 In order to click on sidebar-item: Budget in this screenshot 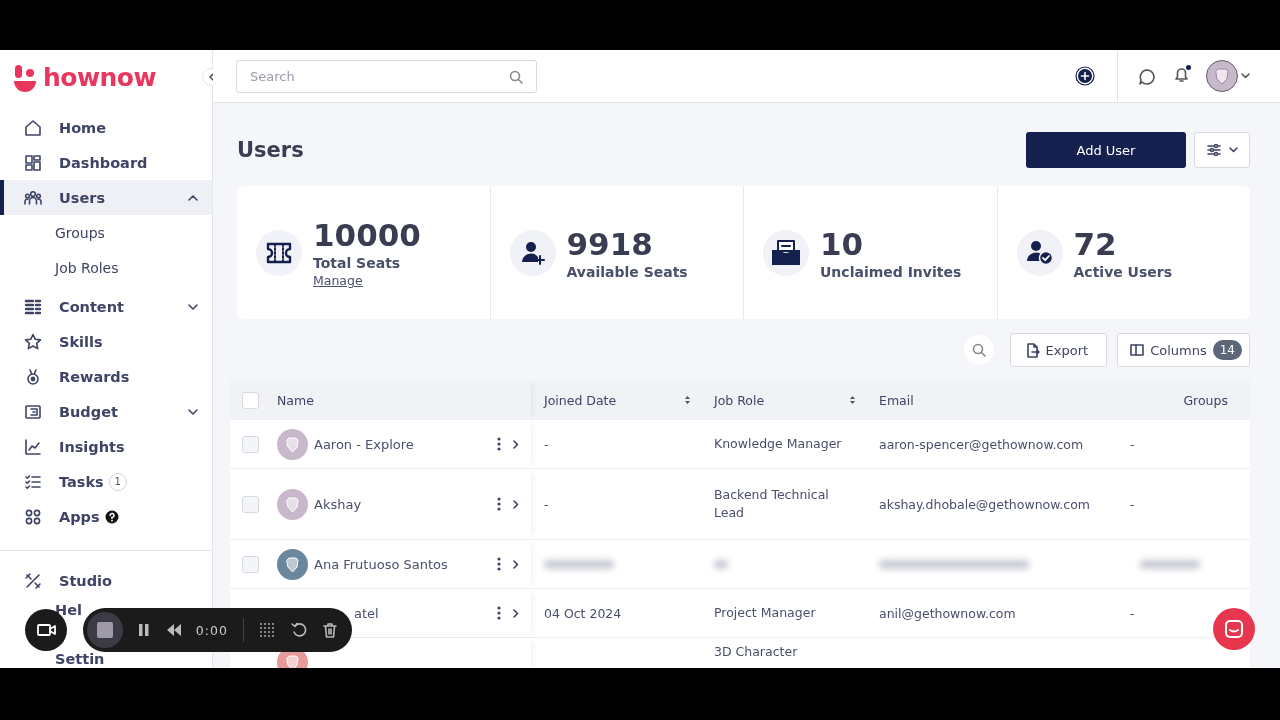, I will do `click(106, 411)`.